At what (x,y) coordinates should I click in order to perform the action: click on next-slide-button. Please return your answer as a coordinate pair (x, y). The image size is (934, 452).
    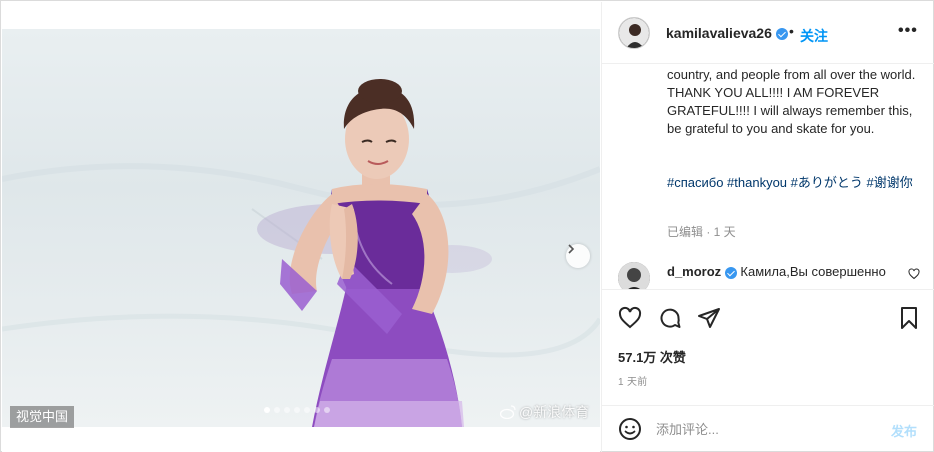
    Looking at the image, I should click on (578, 256).